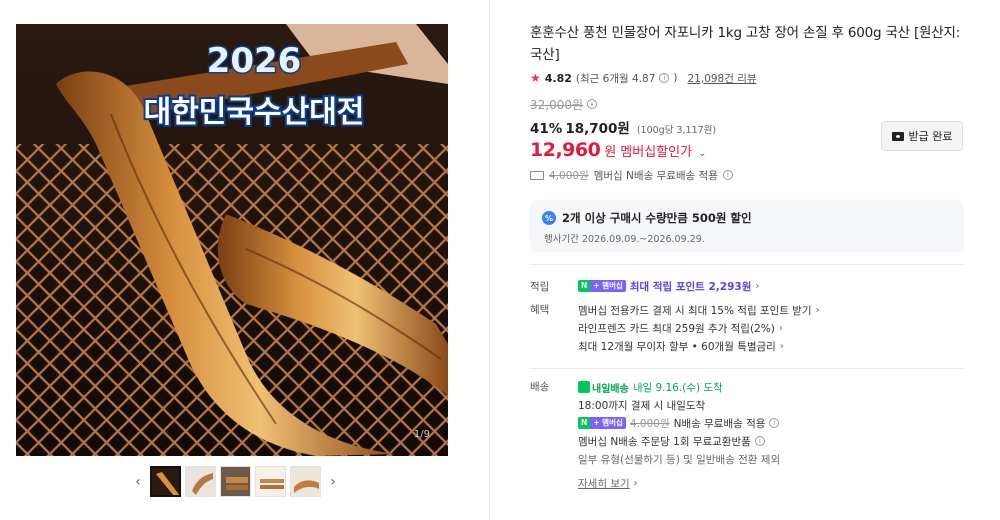  Describe the element at coordinates (759, 441) in the screenshot. I see `exchange-info-icon: i` at that location.